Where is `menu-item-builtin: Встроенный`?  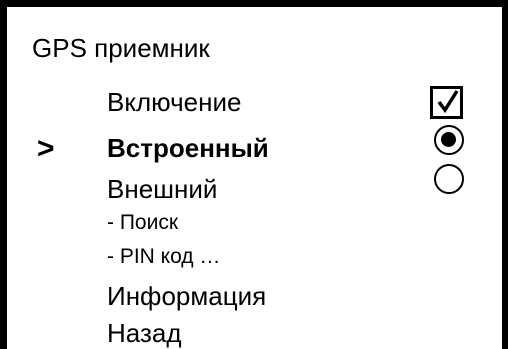 menu-item-builtin: Встроенный is located at coordinates (188, 148).